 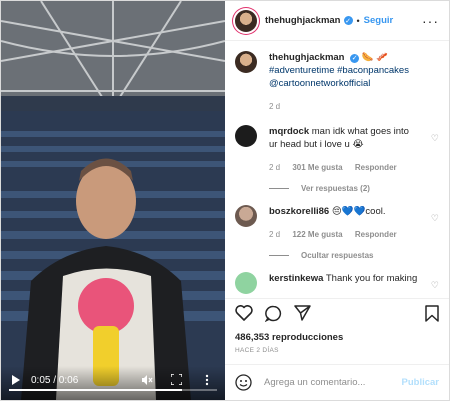 What do you see at coordinates (358, 211) in the screenshot?
I see `comment-text: 😔💙💙cool.` at bounding box center [358, 211].